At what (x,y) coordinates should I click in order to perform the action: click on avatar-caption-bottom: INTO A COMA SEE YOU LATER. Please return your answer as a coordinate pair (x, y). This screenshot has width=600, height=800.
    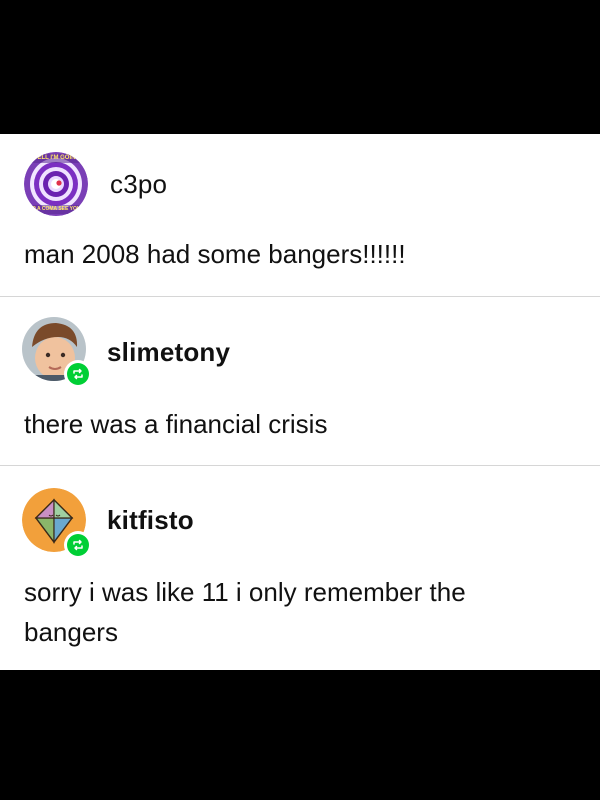
    Looking at the image, I should click on (56, 209).